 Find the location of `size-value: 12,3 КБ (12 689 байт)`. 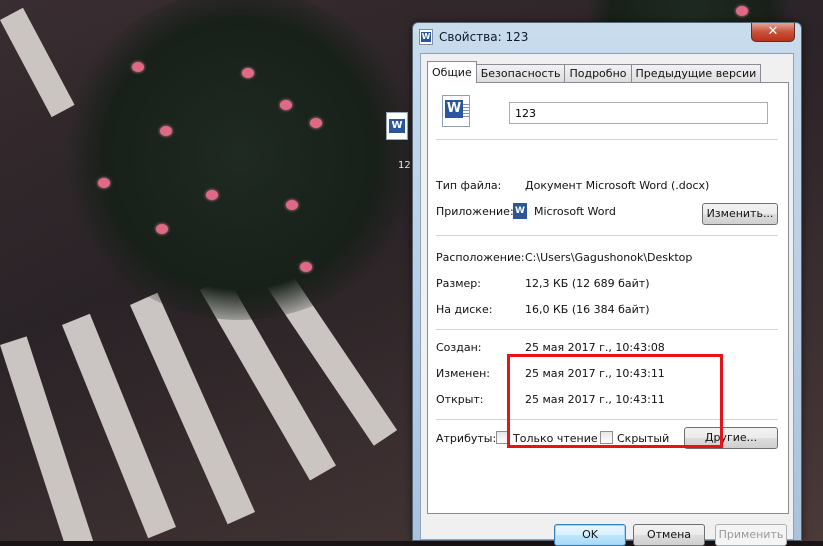

size-value: 12,3 КБ (12 689 байт) is located at coordinates (587, 283).